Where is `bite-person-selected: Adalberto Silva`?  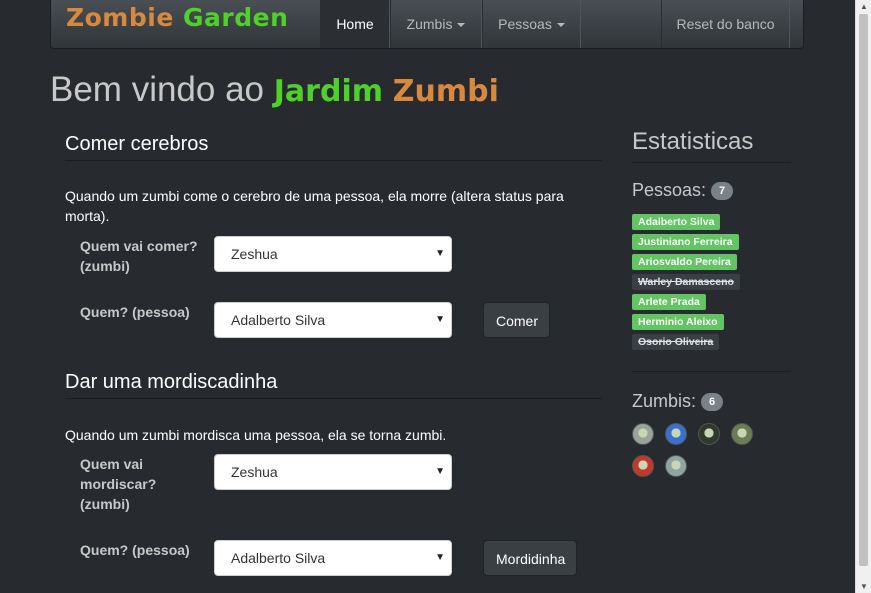 bite-person-selected: Adalberto Silva is located at coordinates (278, 558).